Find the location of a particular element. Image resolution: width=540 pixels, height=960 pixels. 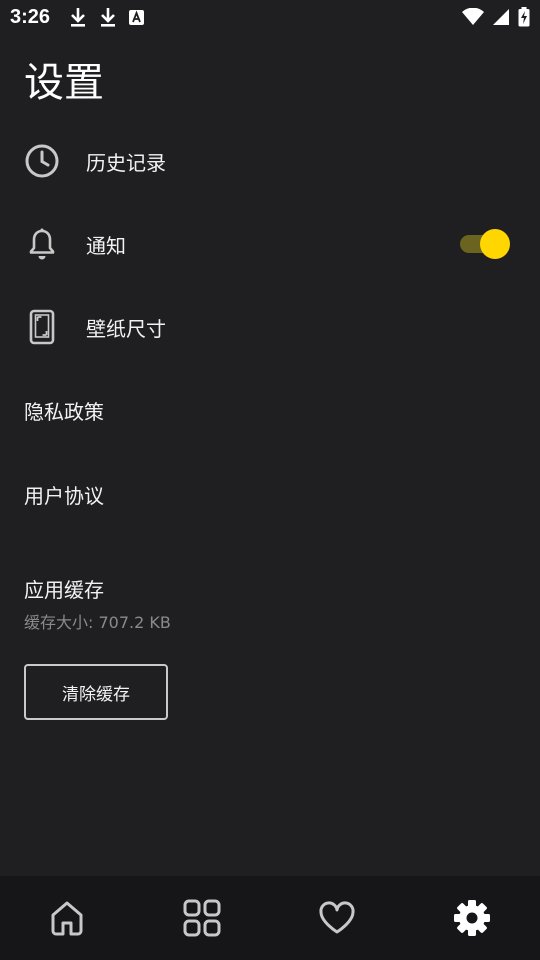

heart-icon is located at coordinates (337, 918).